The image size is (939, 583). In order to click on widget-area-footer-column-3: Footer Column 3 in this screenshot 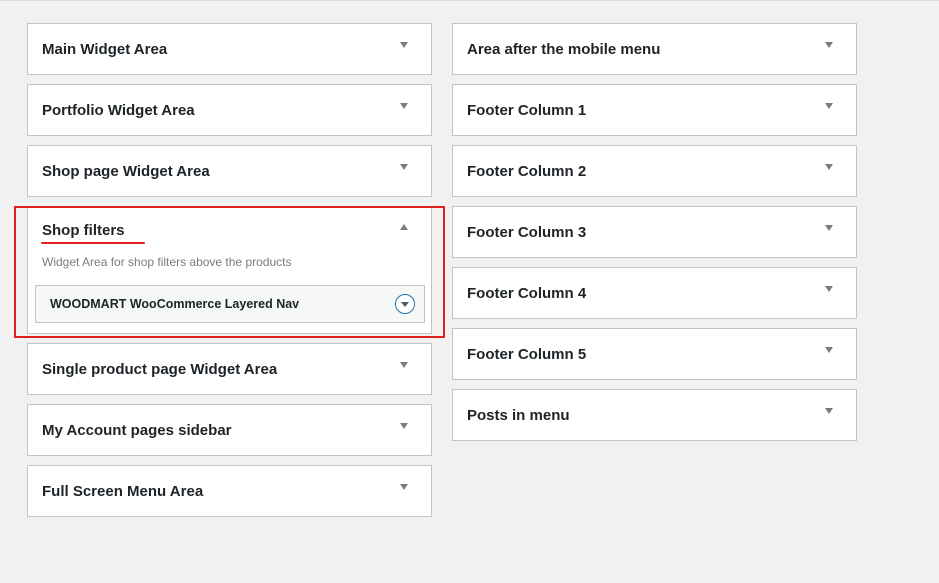, I will do `click(654, 232)`.